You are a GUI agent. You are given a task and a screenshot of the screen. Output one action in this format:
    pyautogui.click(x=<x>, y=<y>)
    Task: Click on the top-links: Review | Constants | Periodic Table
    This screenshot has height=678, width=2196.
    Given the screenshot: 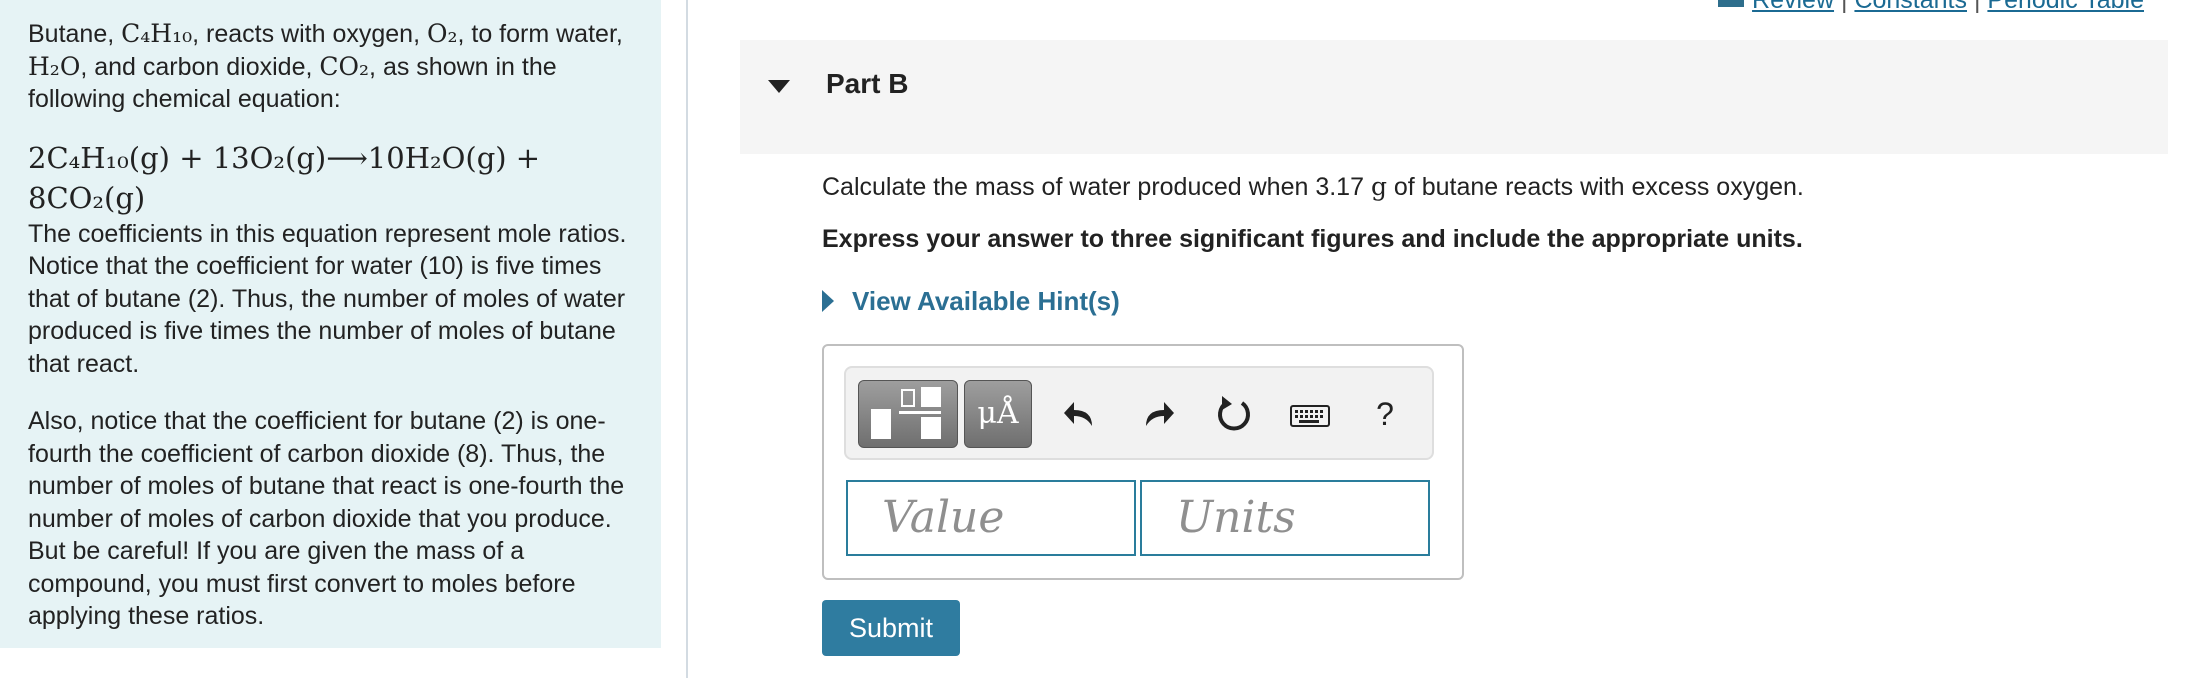 What is the action you would take?
    pyautogui.click(x=1931, y=7)
    